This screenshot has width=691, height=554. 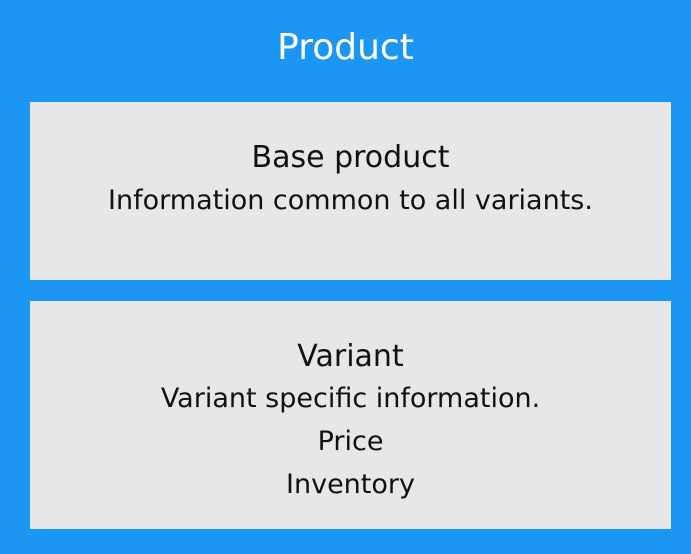 I want to click on variant-heading: Variant, so click(x=350, y=356).